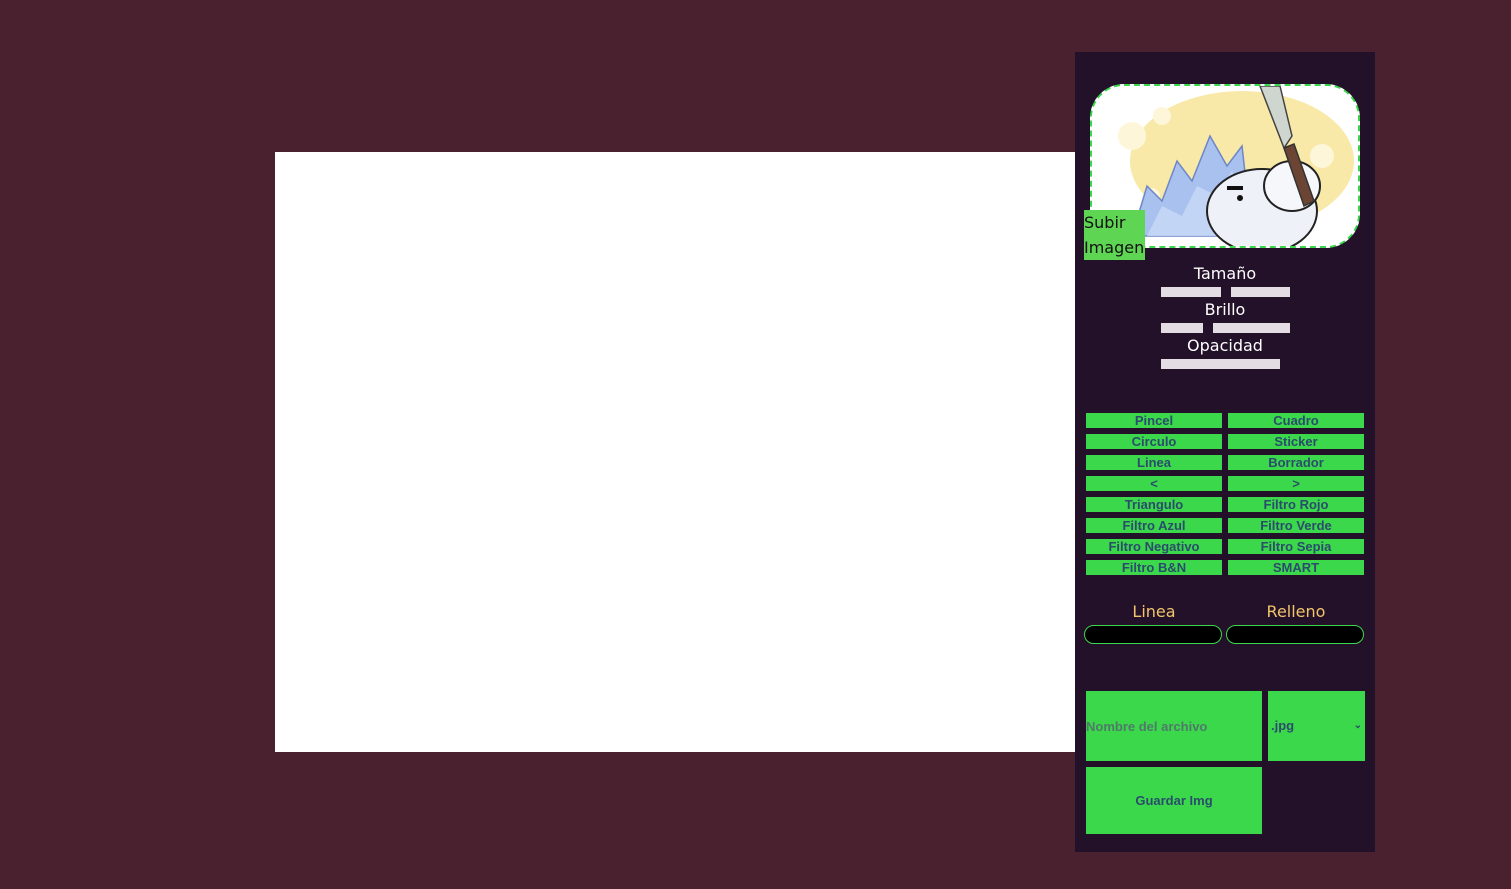 The image size is (1511, 889). I want to click on fill-color-label: Relleno, so click(1296, 611).